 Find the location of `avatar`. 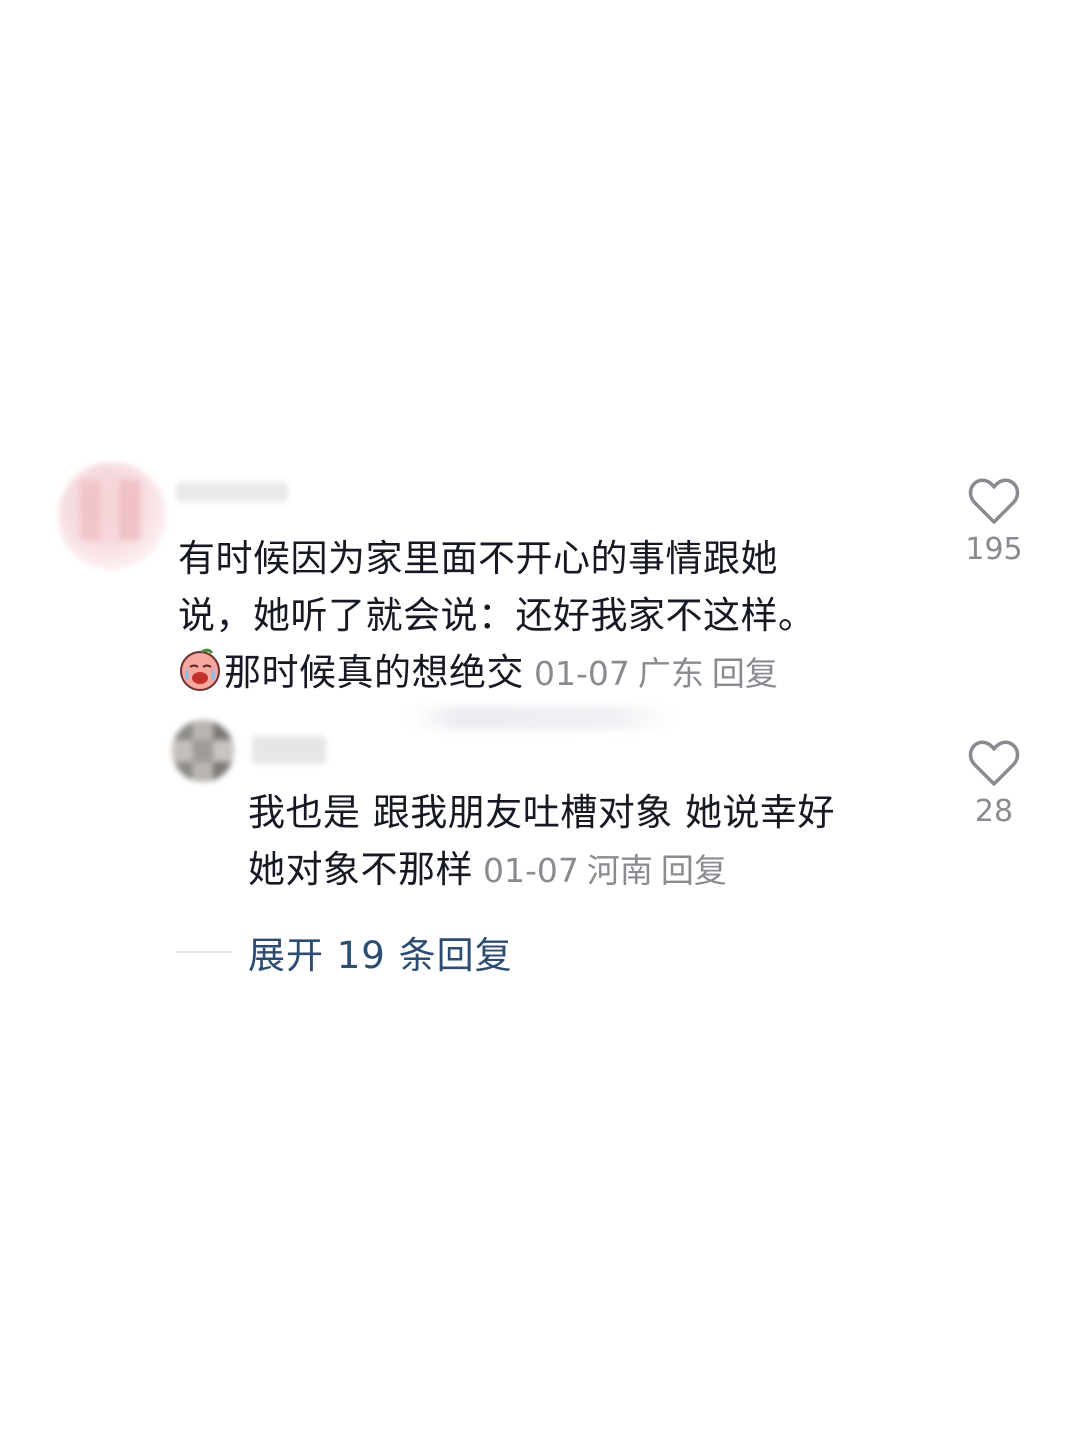

avatar is located at coordinates (112, 516).